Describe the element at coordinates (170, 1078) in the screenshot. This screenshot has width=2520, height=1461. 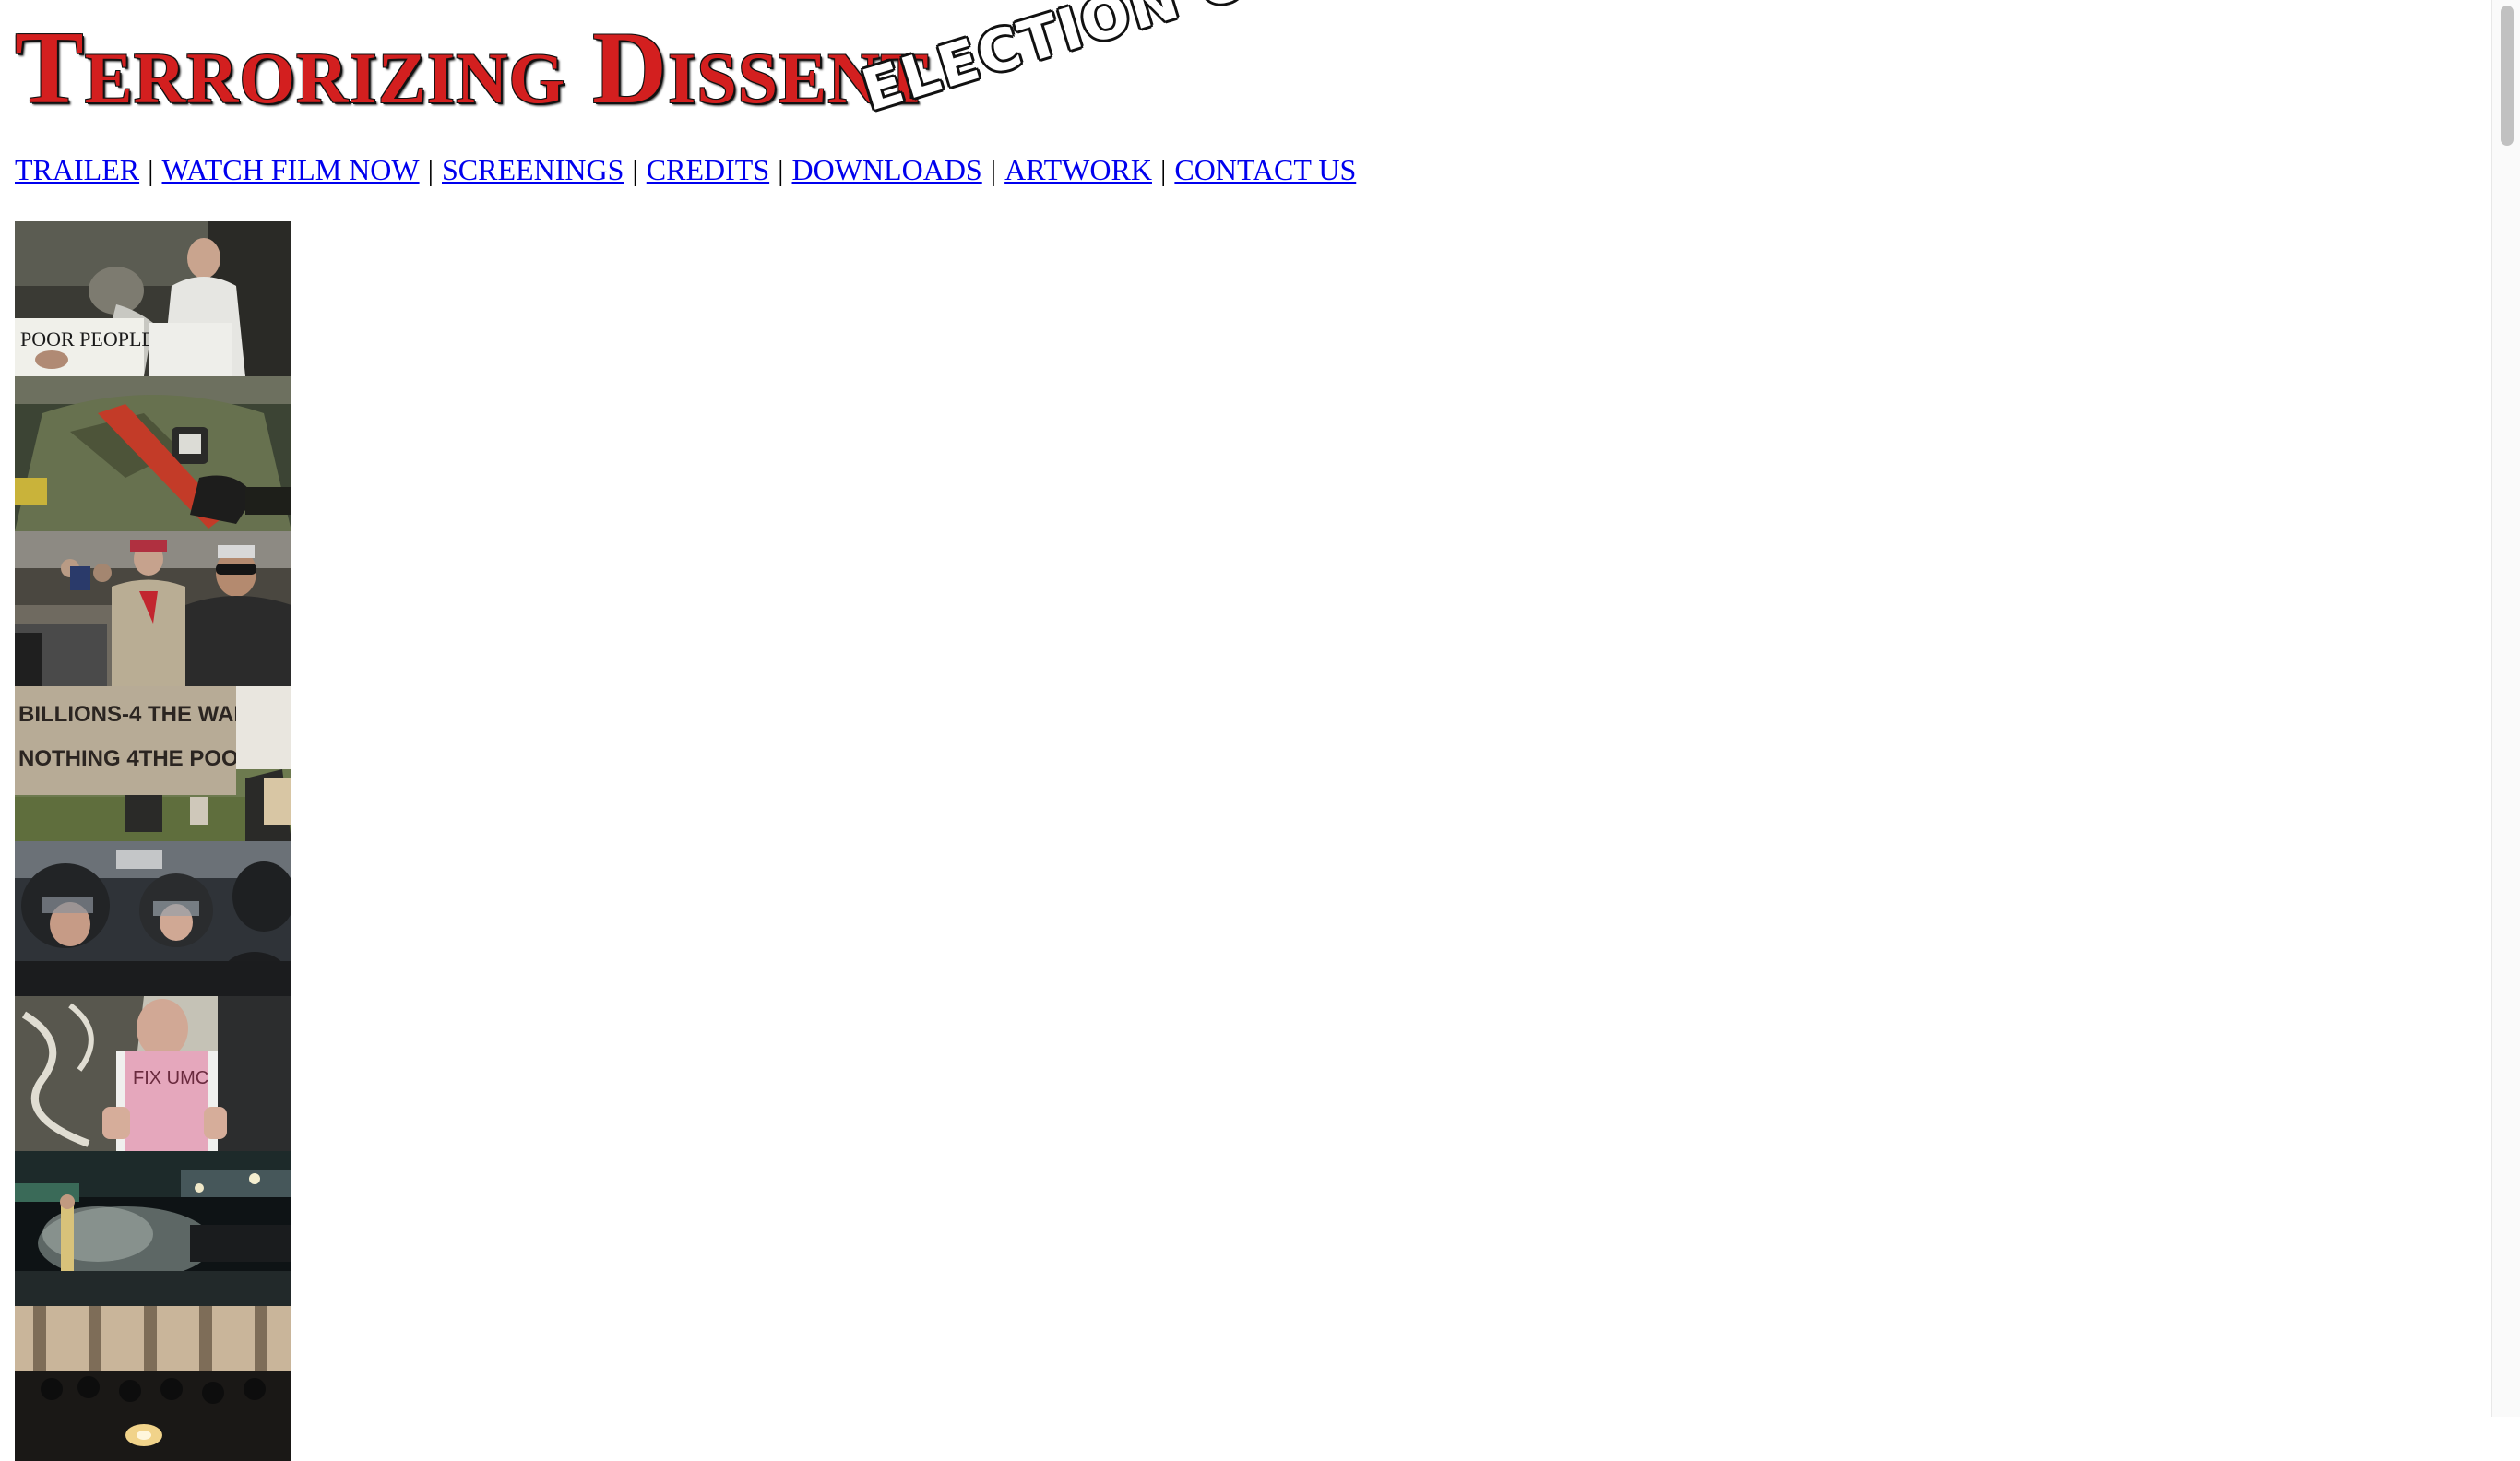
I see `sign-text: FIX UMC` at that location.